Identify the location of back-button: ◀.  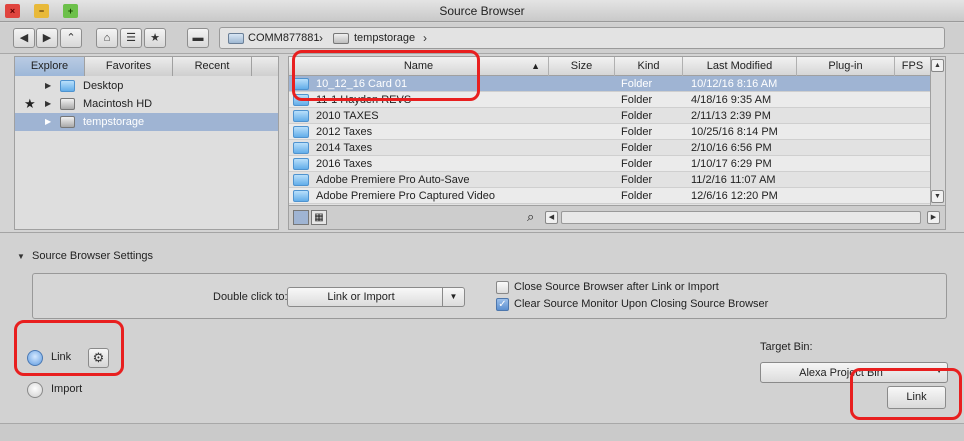
(24, 38).